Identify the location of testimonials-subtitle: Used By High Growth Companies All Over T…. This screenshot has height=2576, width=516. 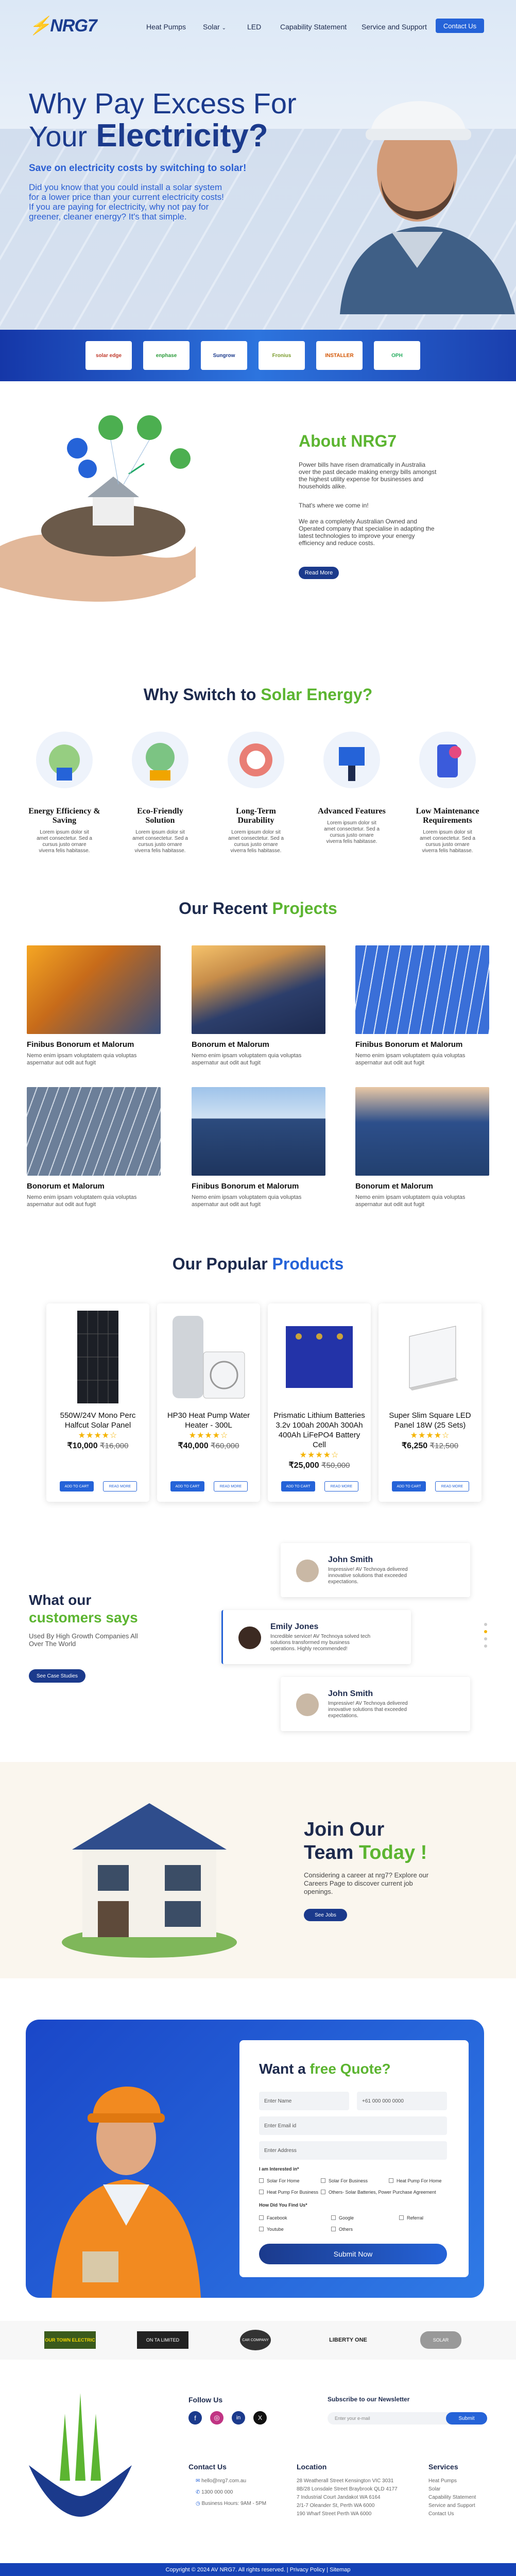
(83, 1640).